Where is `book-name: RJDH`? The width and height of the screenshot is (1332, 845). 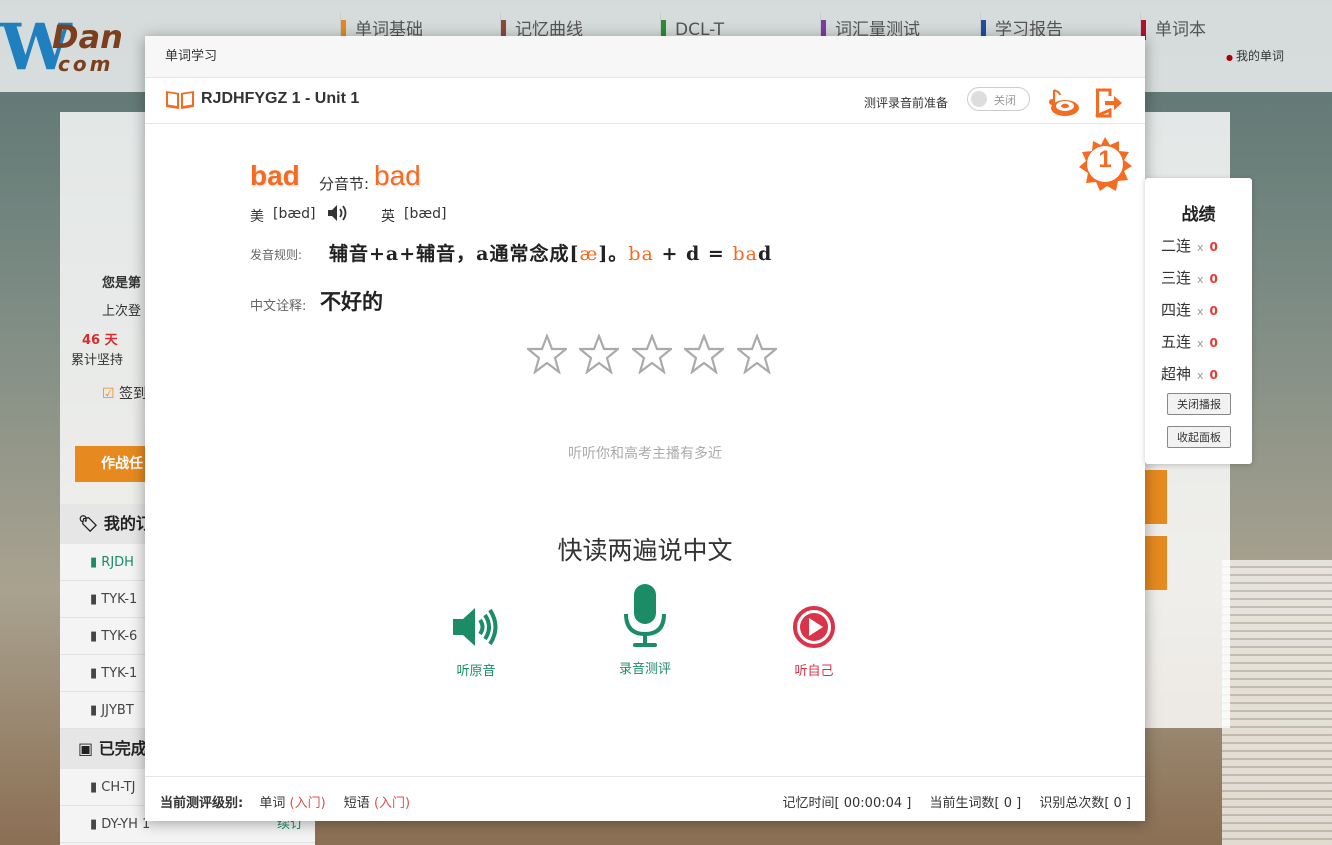
book-name: RJDH is located at coordinates (117, 562).